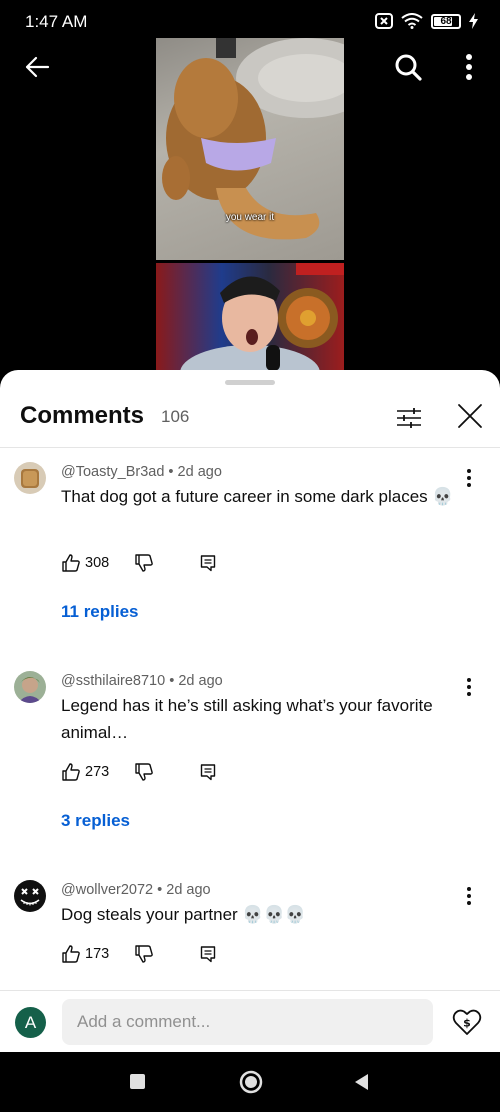 This screenshot has width=500, height=1112. What do you see at coordinates (412, 21) in the screenshot?
I see `wifi-icon` at bounding box center [412, 21].